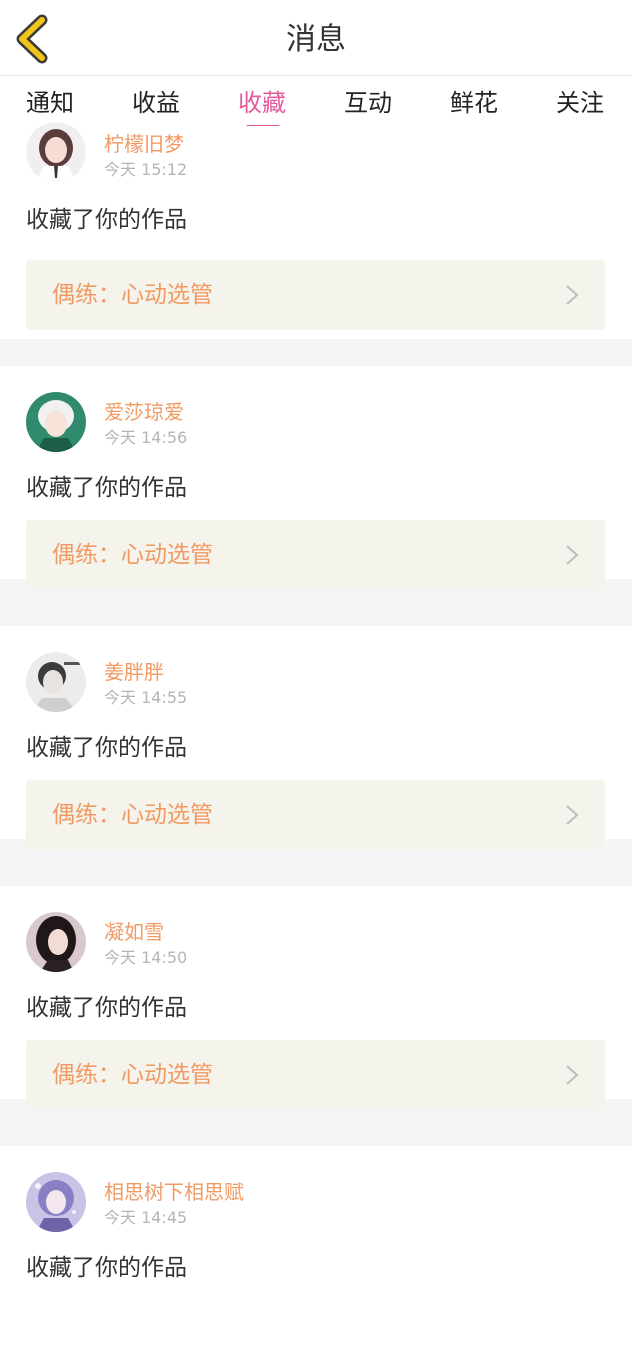 This screenshot has width=632, height=1359. What do you see at coordinates (174, 1192) in the screenshot?
I see `username: 相思树下相思赋` at bounding box center [174, 1192].